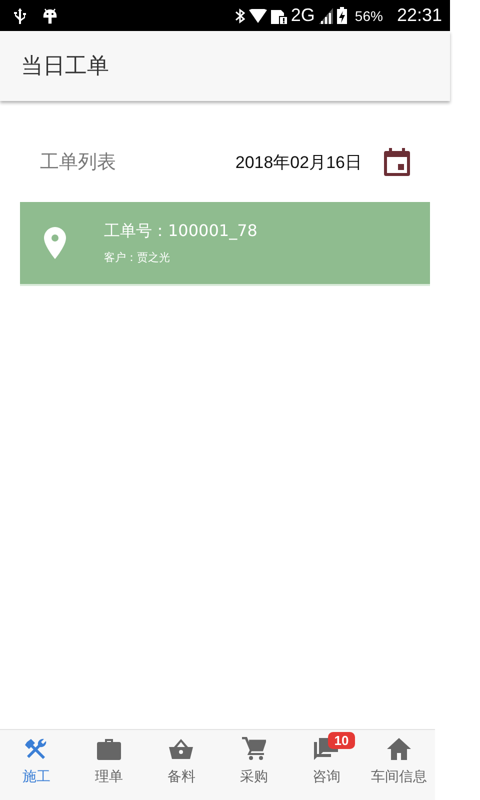 The height and width of the screenshot is (800, 480). Describe the element at coordinates (341, 15) in the screenshot. I see `battery-icon` at that location.